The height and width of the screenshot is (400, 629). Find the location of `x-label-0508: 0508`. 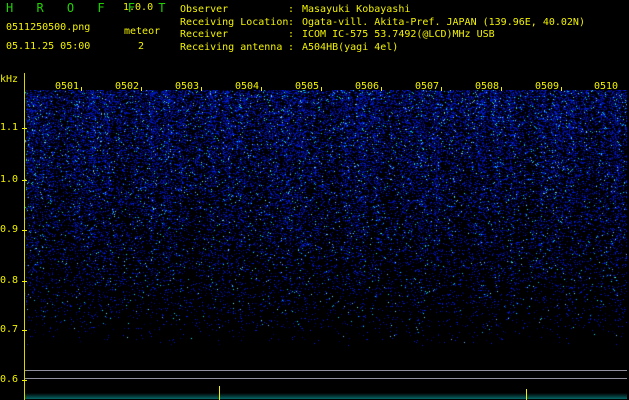

x-label-0508: 0508 is located at coordinates (487, 86).